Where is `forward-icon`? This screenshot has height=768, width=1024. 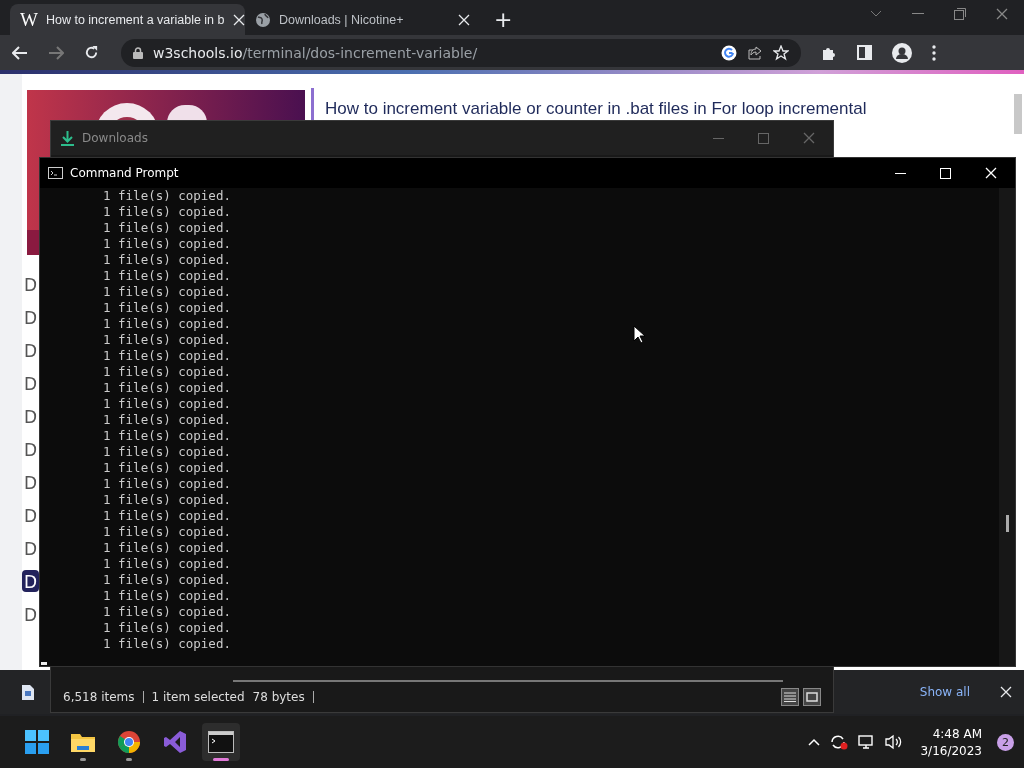
forward-icon is located at coordinates (56, 52).